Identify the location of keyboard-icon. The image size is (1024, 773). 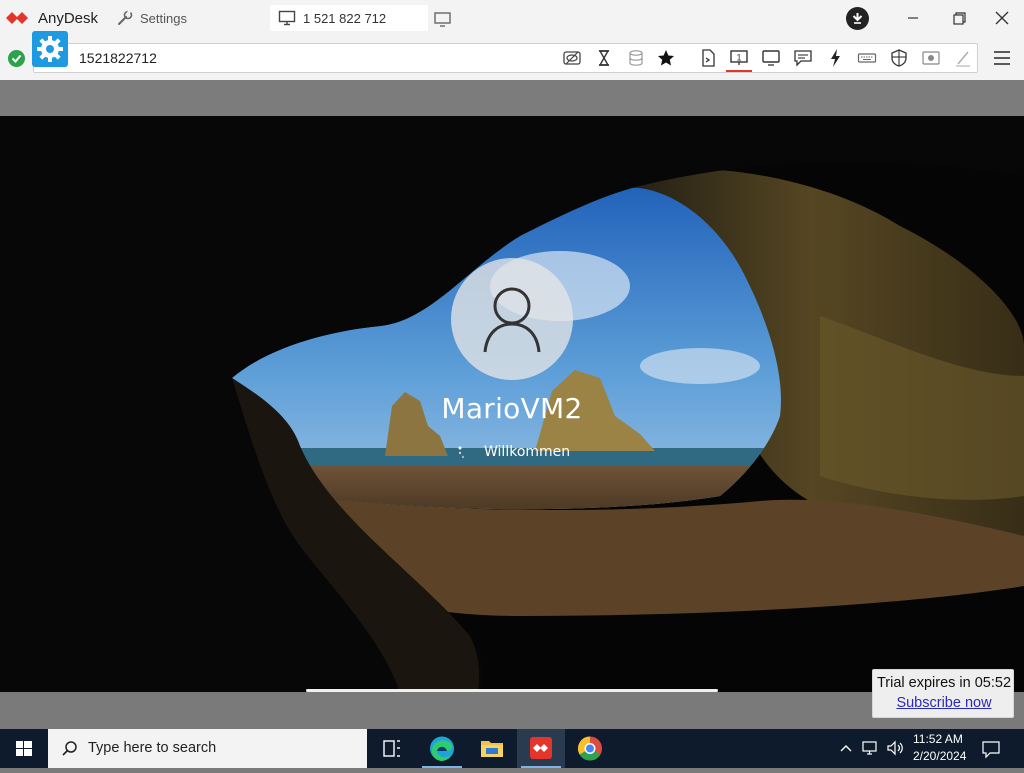
(867, 58).